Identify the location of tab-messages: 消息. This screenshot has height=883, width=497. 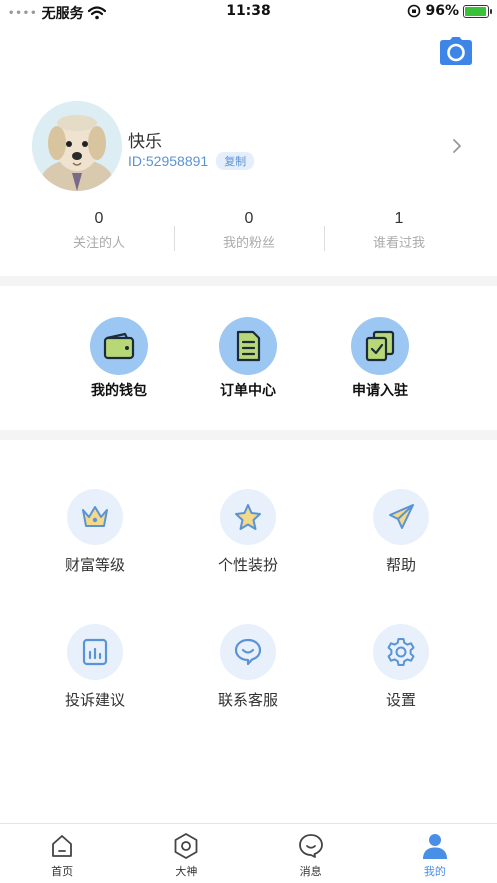
(311, 853).